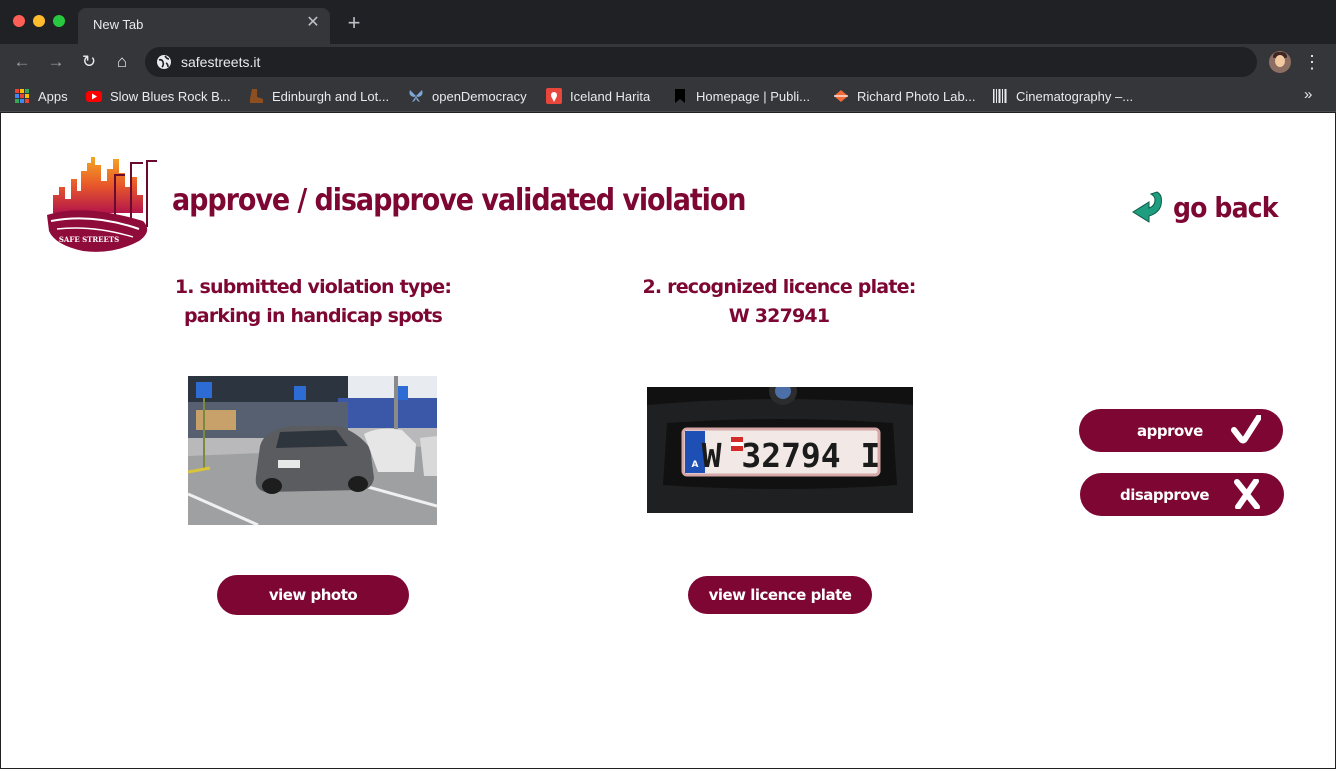 The height and width of the screenshot is (769, 1336). What do you see at coordinates (610, 96) in the screenshot?
I see `bookmark-label: Iceland Harita` at bounding box center [610, 96].